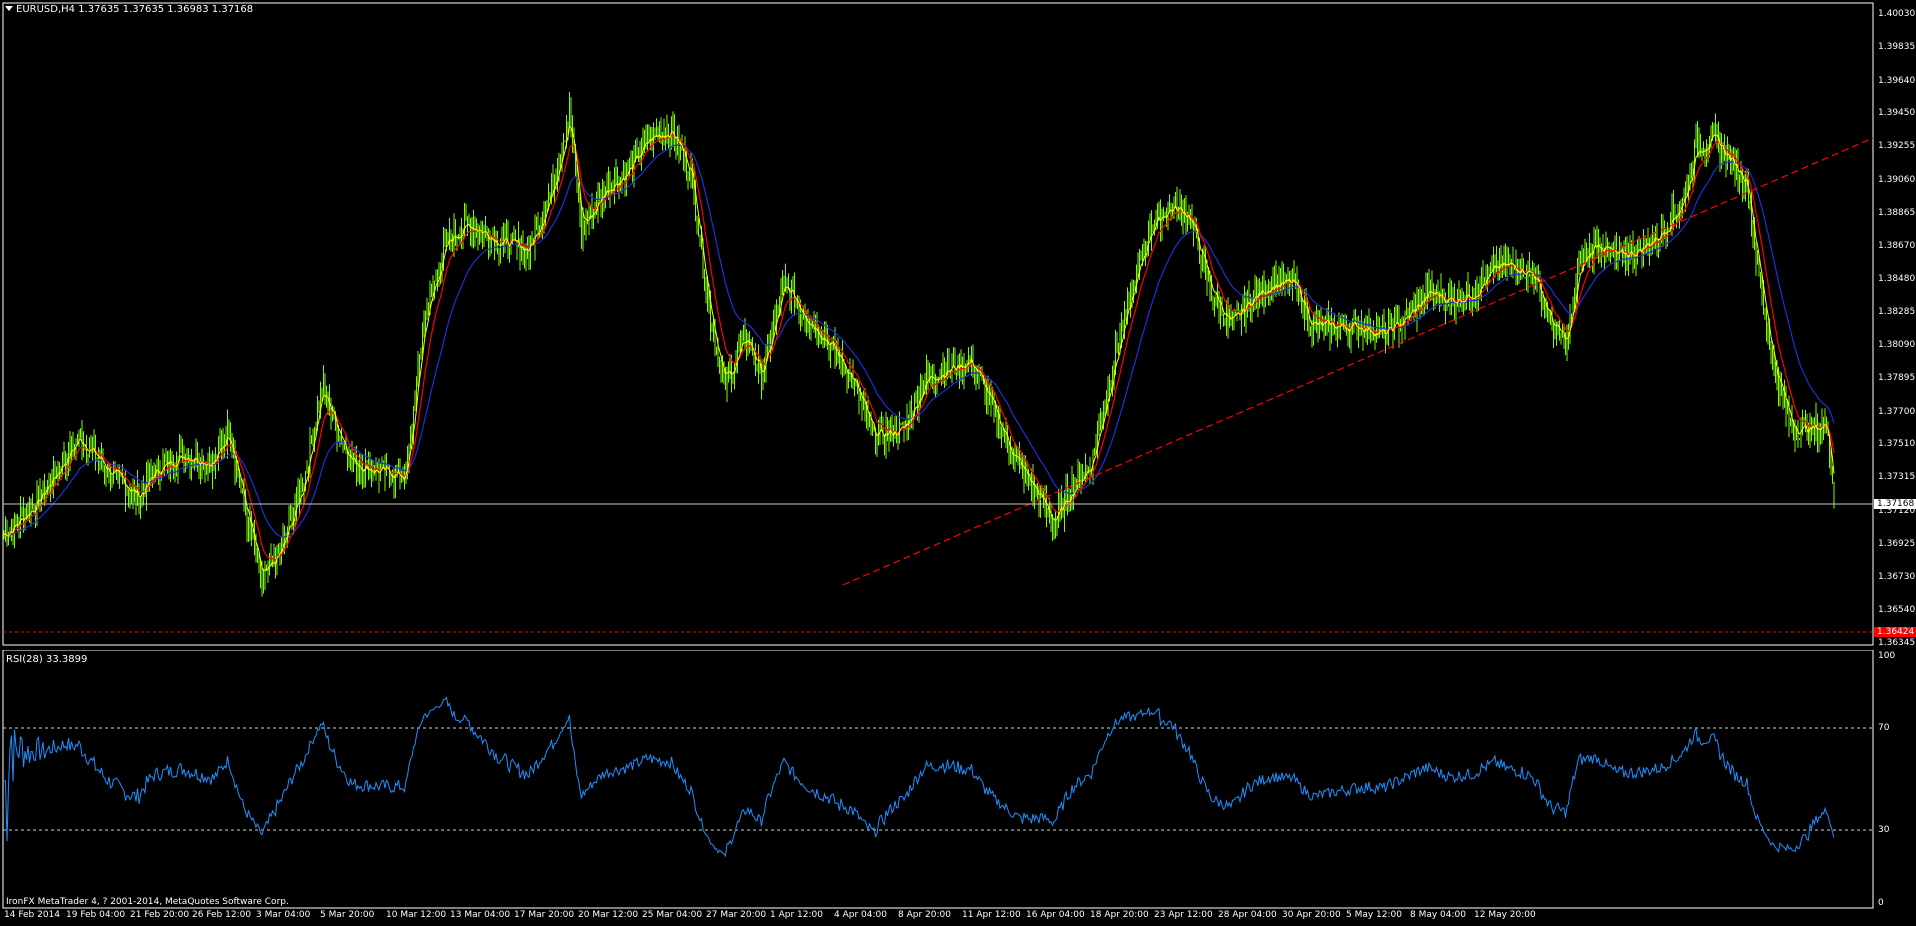 Image resolution: width=1916 pixels, height=926 pixels. What do you see at coordinates (1897, 246) in the screenshot?
I see `price-tick-label: 1.38670` at bounding box center [1897, 246].